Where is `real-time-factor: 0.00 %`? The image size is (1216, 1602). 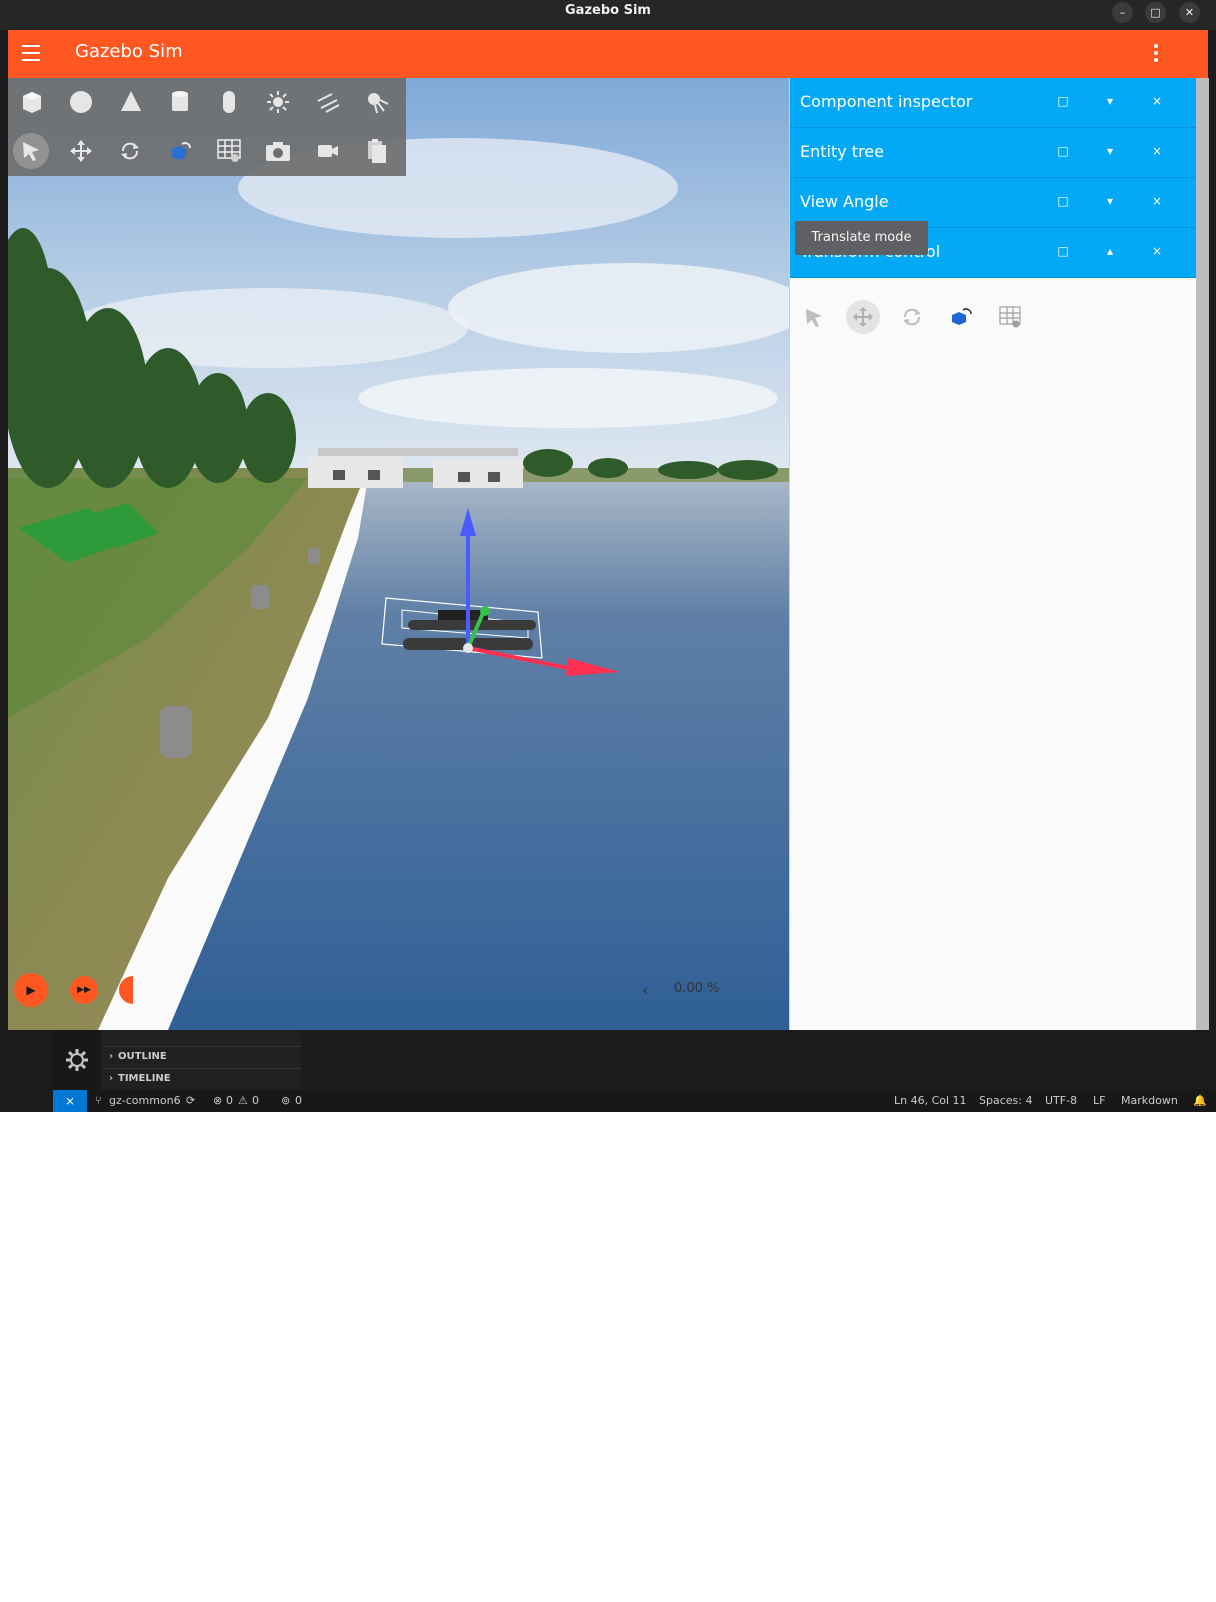
real-time-factor: 0.00 % is located at coordinates (697, 988).